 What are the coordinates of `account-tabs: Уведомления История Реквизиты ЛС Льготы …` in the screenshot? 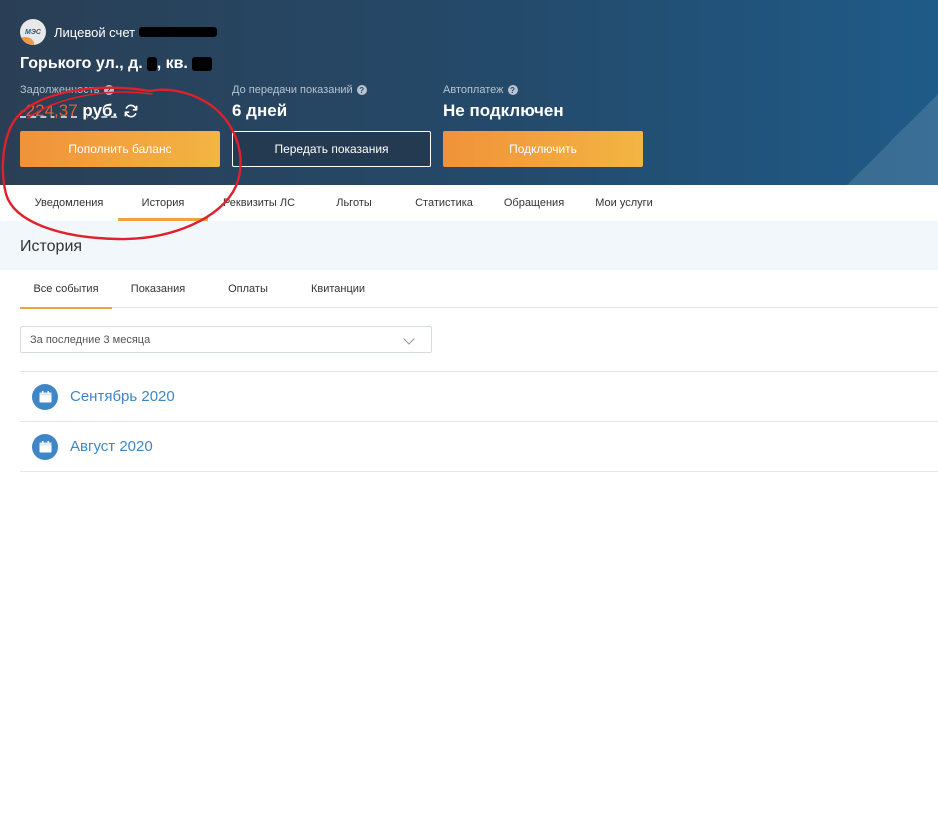 It's located at (469, 203).